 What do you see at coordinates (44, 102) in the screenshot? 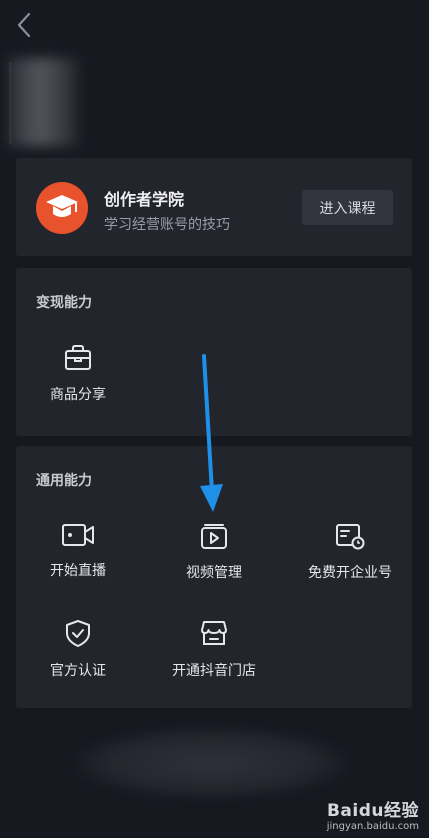
I see `blurred-profile-avatar` at bounding box center [44, 102].